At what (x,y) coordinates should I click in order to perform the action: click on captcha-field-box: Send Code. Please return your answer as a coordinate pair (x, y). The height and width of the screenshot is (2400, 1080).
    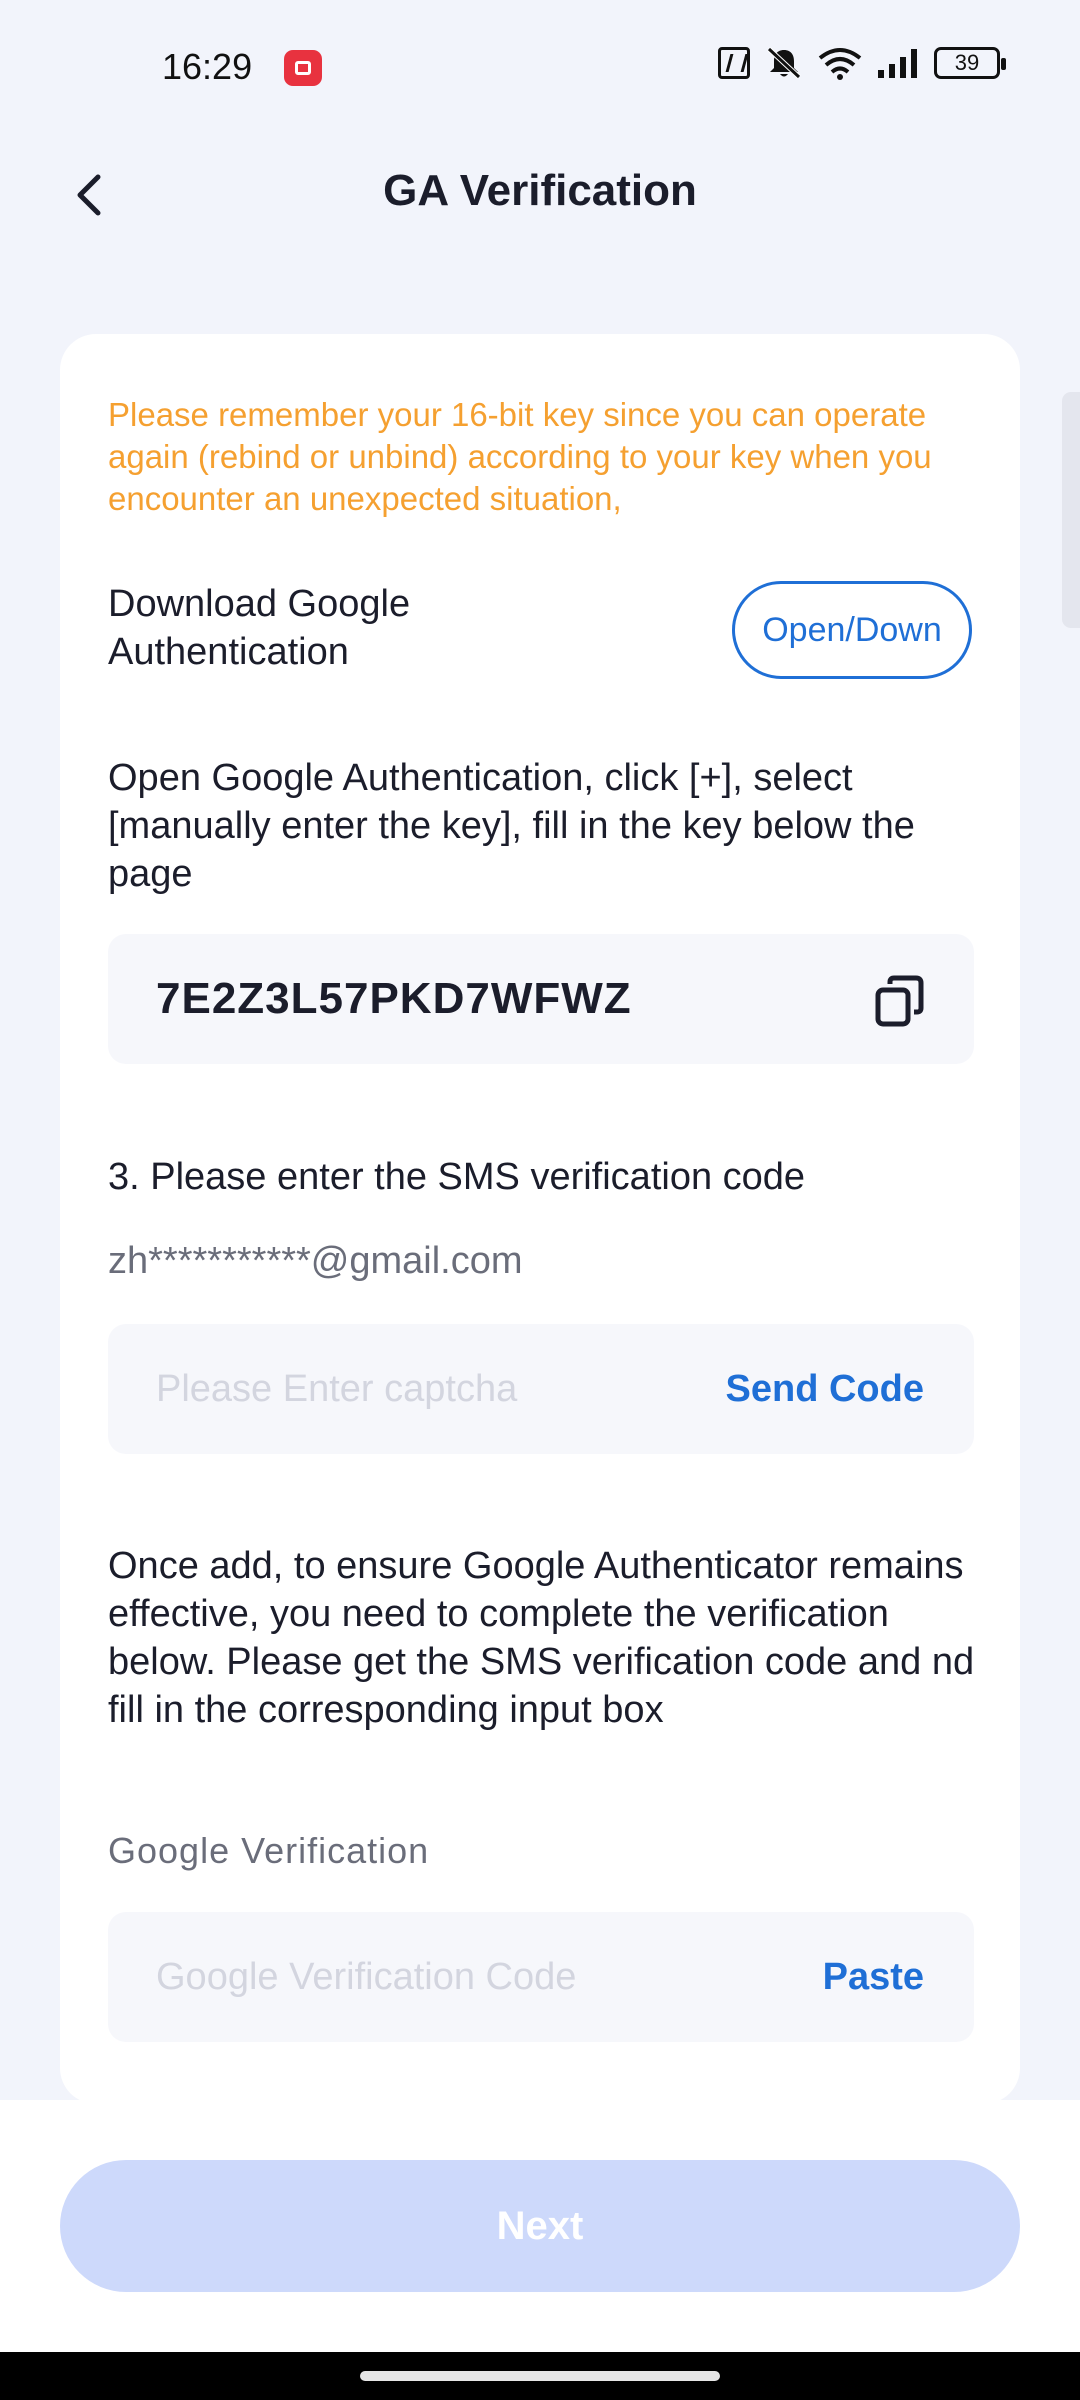
    Looking at the image, I should click on (541, 1389).